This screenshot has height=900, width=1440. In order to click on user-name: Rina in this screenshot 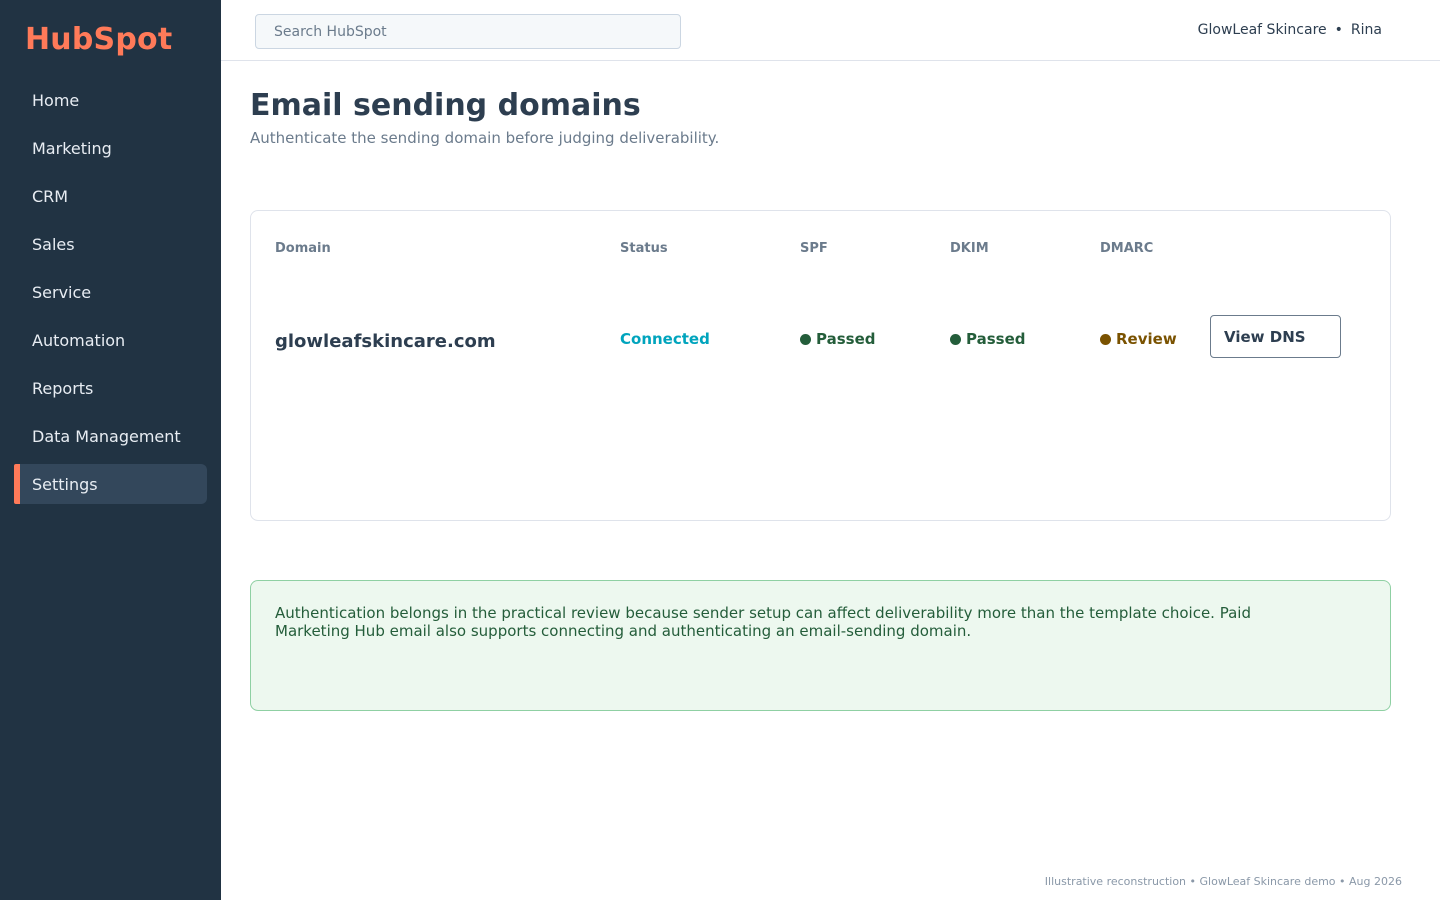, I will do `click(1366, 30)`.